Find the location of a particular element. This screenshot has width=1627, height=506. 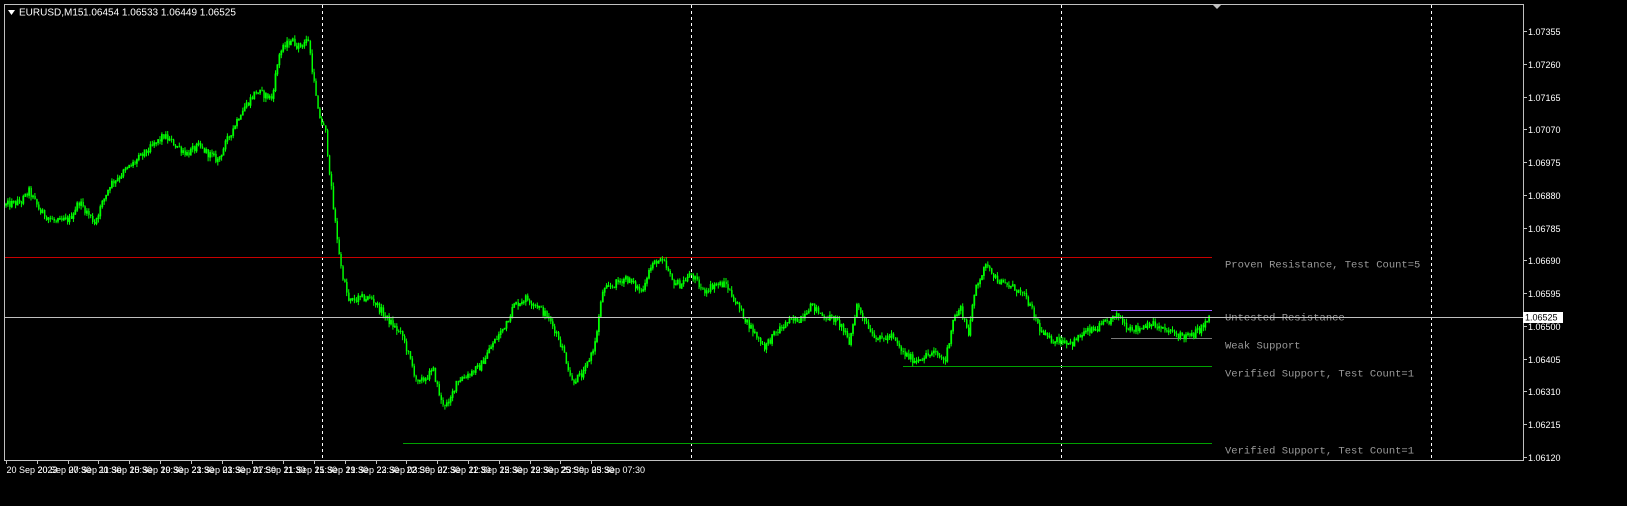

zone-label-0: Proven Resistance, Test Count=5 is located at coordinates (1322, 266).